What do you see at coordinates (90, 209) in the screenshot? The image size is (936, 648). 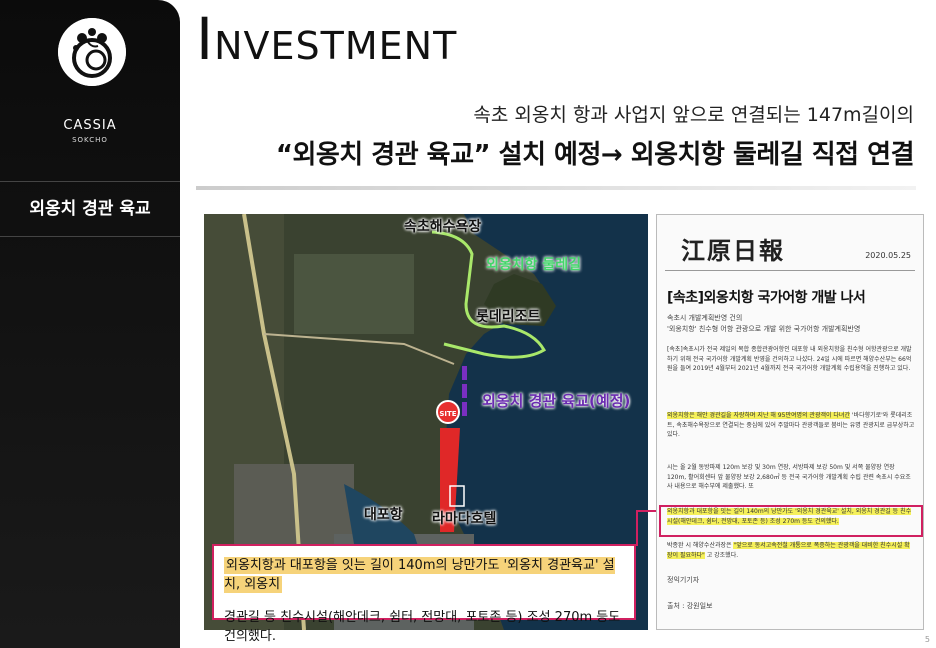 I see `sidebar-item-bridge: 외옹치 경관 육교` at bounding box center [90, 209].